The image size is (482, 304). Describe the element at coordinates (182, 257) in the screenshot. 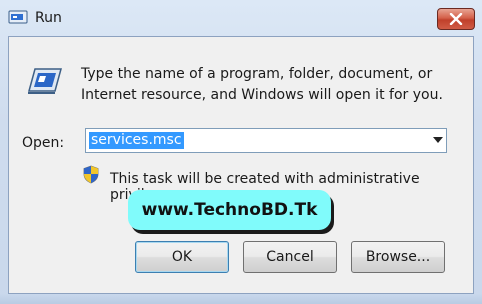

I see `ok-button: OK` at that location.